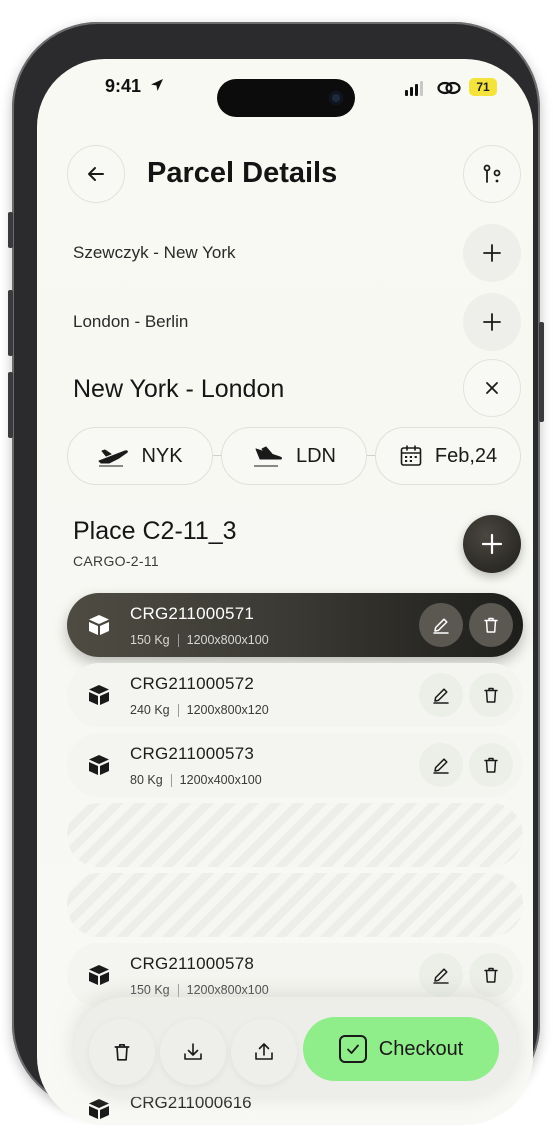 Image resolution: width=553 pixels, height=1140 pixels. I want to click on page-title: Parcel Details, so click(242, 173).